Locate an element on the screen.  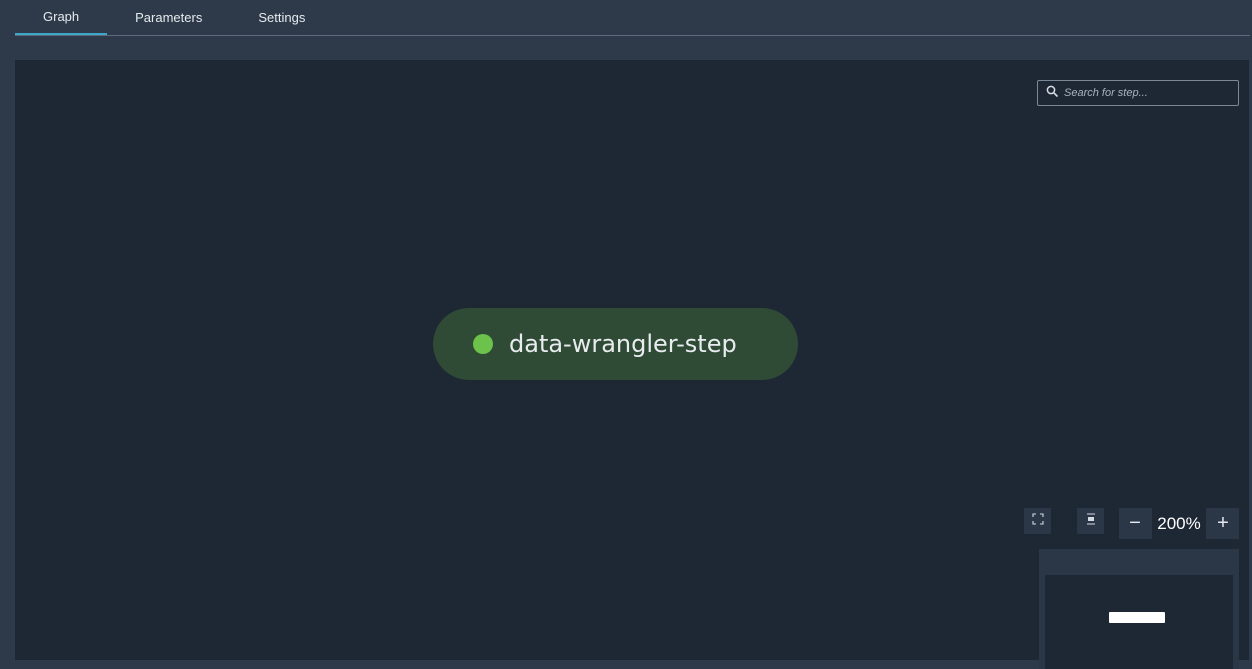
zoom-controls: − 200% + is located at coordinates (1179, 523).